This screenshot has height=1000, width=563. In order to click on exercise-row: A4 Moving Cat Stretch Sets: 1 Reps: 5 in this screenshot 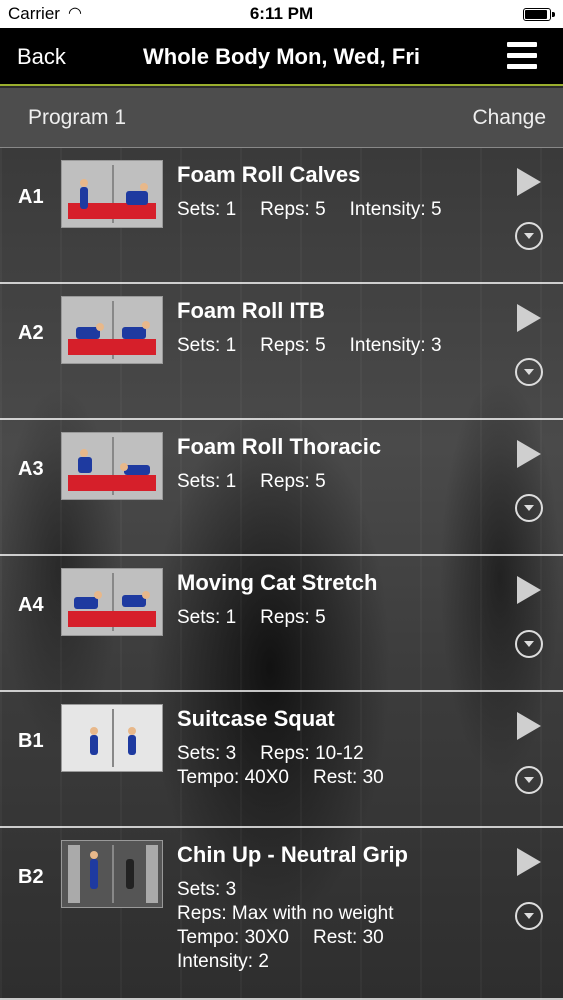, I will do `click(281, 624)`.